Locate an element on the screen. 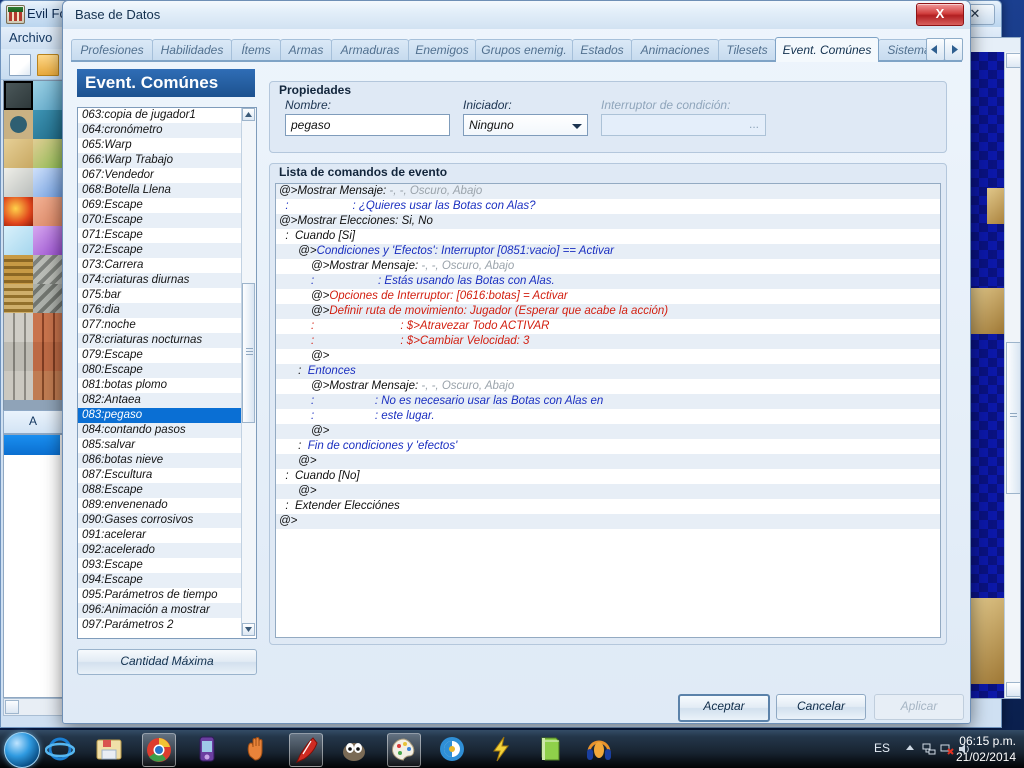 This screenshot has height=768, width=1024. command-row: @>Mostrar Elecciones: Si, No is located at coordinates (608, 221).